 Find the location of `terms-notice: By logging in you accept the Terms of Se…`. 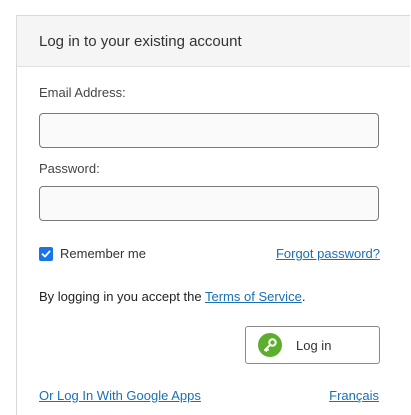

terms-notice: By logging in you accept the Terms of Se… is located at coordinates (172, 296).